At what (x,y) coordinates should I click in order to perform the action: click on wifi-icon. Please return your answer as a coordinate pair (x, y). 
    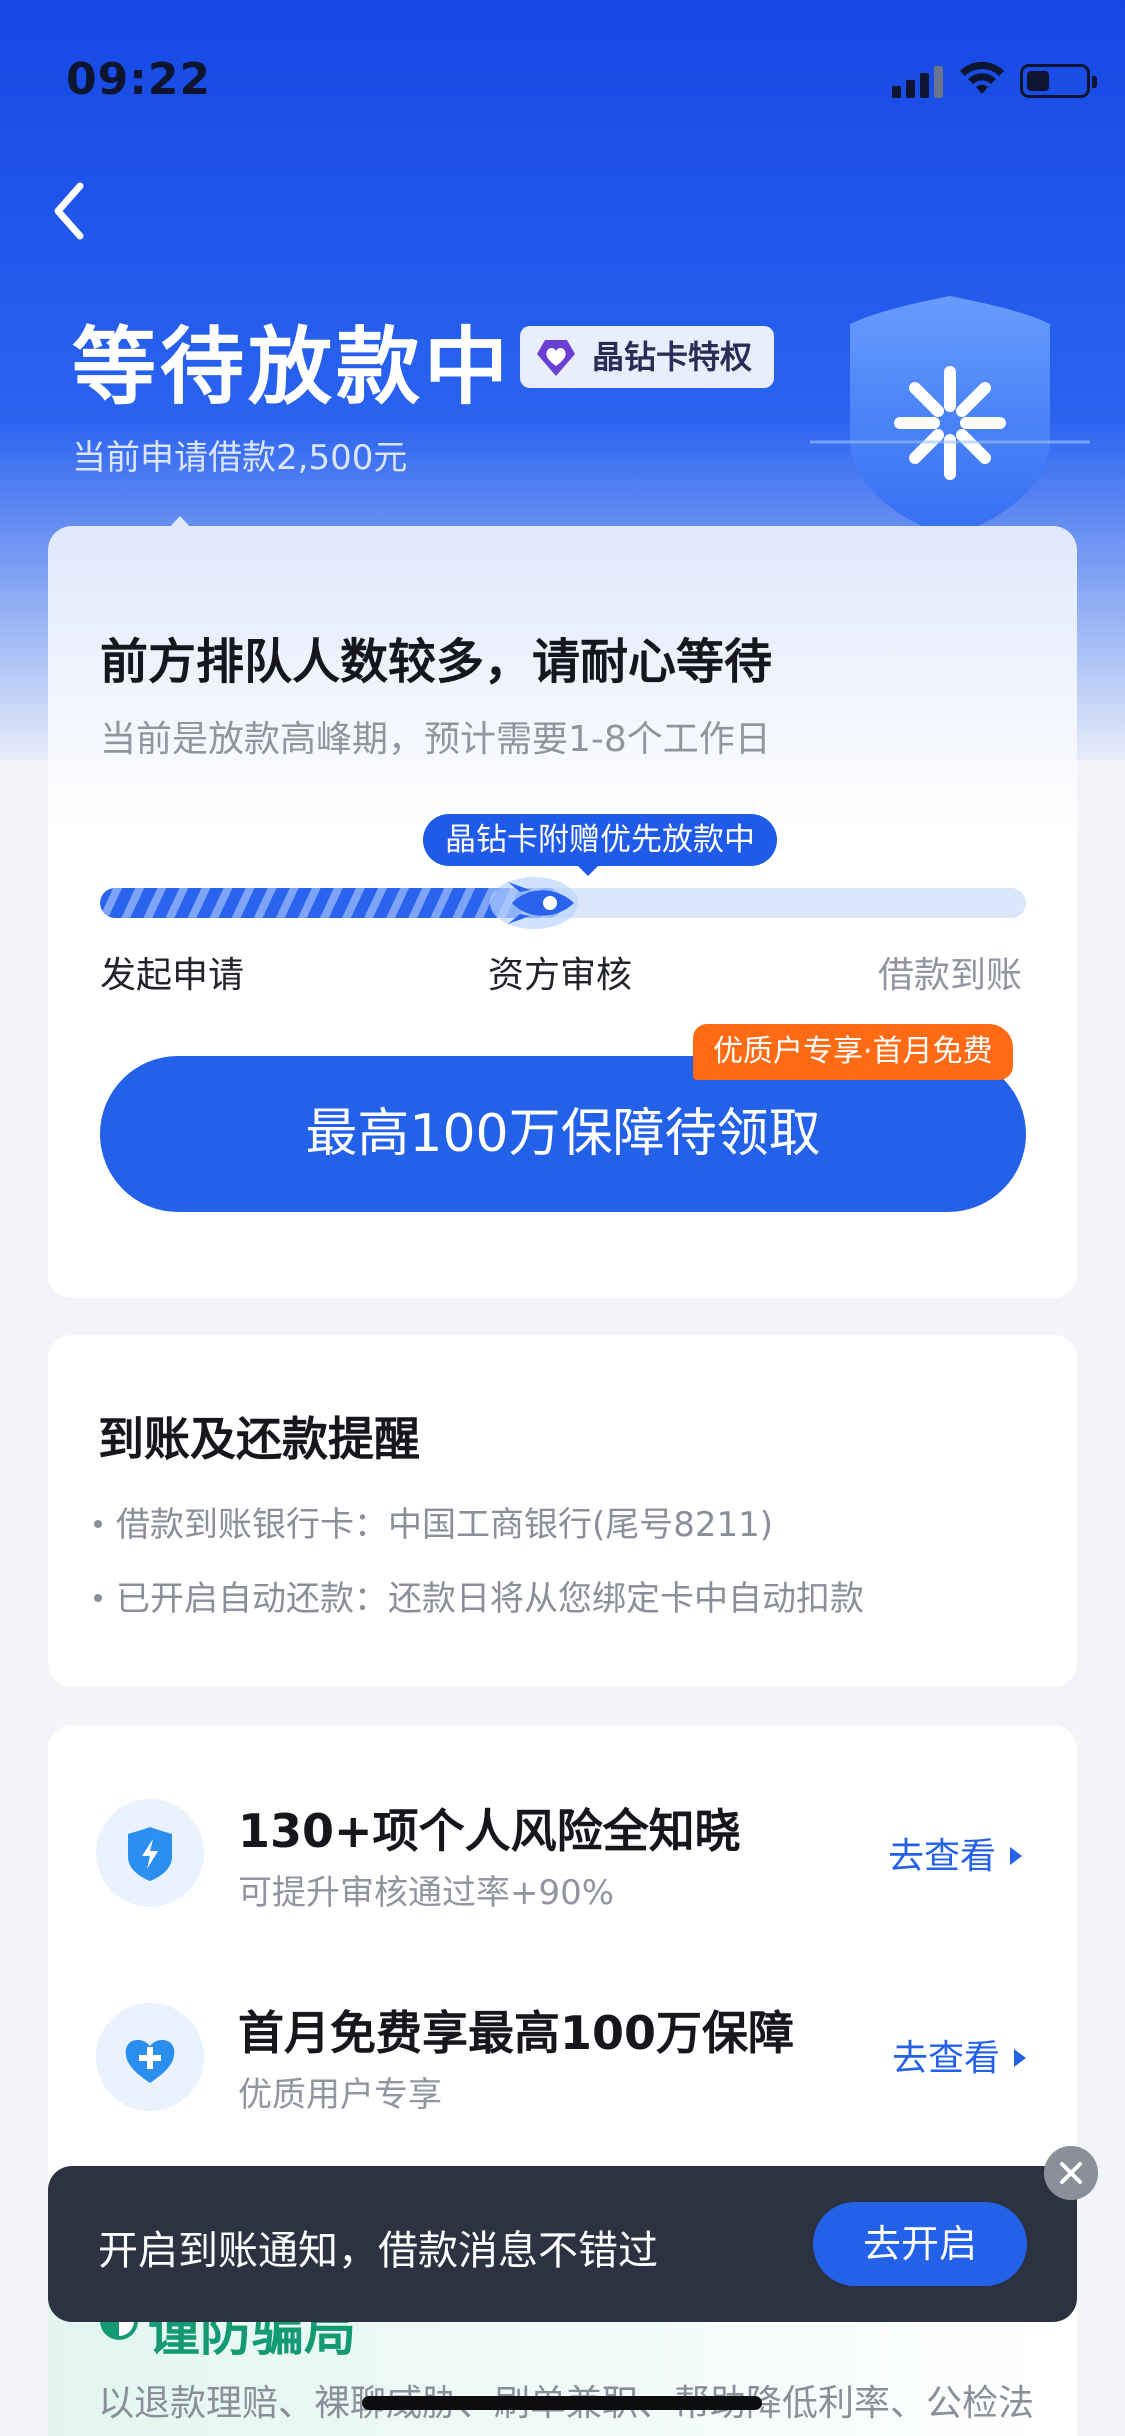
    Looking at the image, I should click on (982, 77).